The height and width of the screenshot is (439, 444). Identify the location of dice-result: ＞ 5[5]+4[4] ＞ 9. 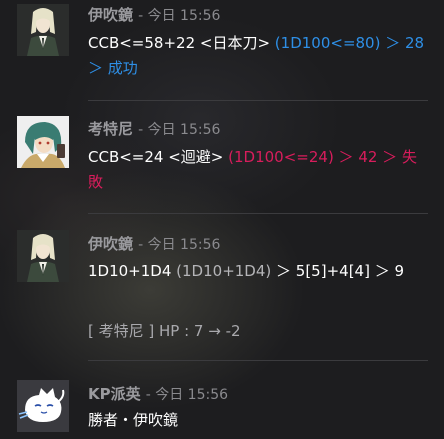
(338, 271).